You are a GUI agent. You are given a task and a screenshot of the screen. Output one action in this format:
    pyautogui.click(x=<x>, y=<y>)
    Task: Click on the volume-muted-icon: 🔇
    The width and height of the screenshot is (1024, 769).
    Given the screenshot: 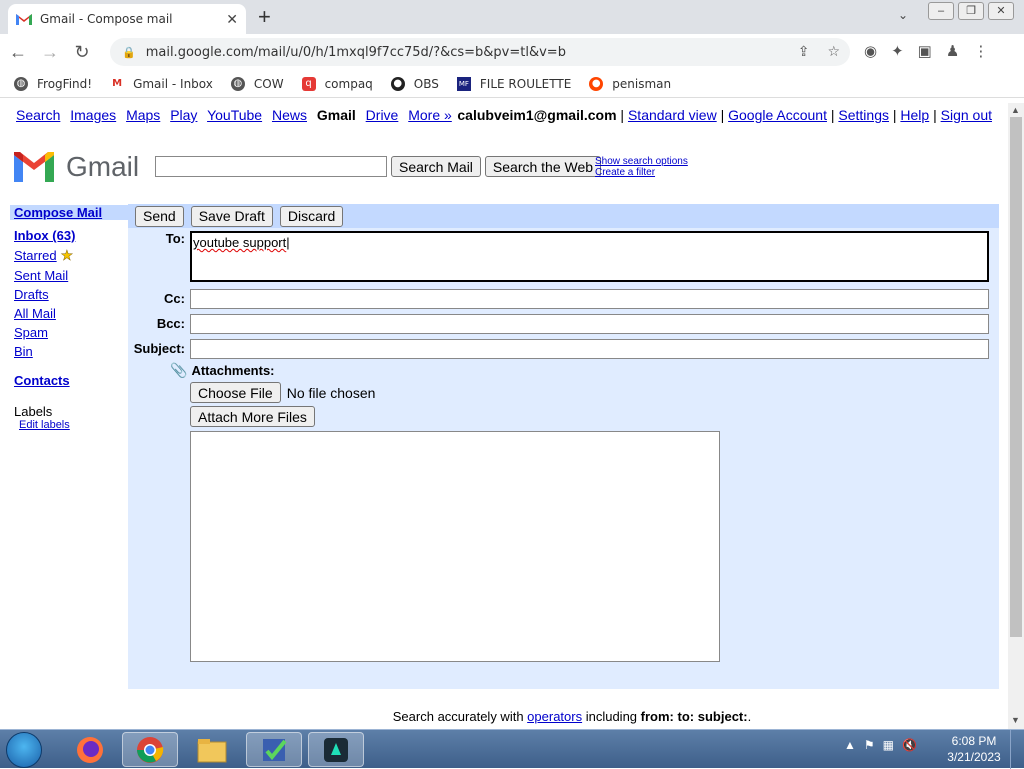 What is the action you would take?
    pyautogui.click(x=909, y=745)
    